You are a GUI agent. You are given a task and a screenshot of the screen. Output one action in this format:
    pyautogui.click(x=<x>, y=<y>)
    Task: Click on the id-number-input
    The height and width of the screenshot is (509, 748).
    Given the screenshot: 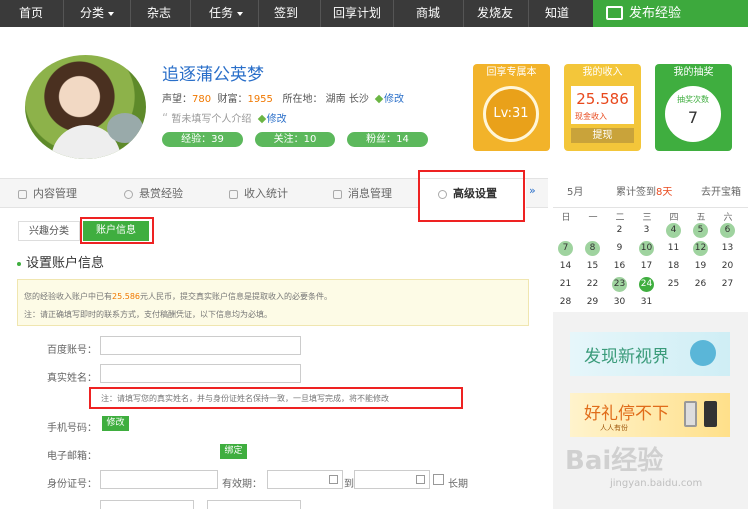 What is the action you would take?
    pyautogui.click(x=159, y=479)
    